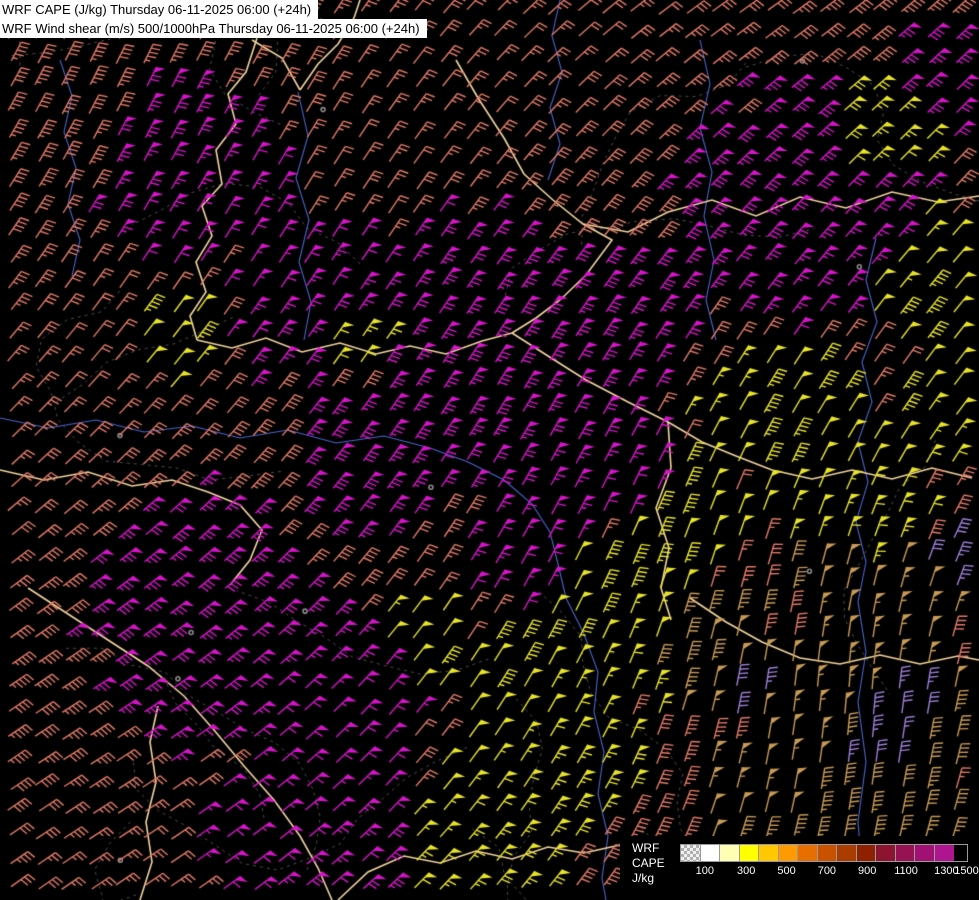 This screenshot has height=900, width=979. Describe the element at coordinates (786, 871) in the screenshot. I see `legend-value: 500` at that location.